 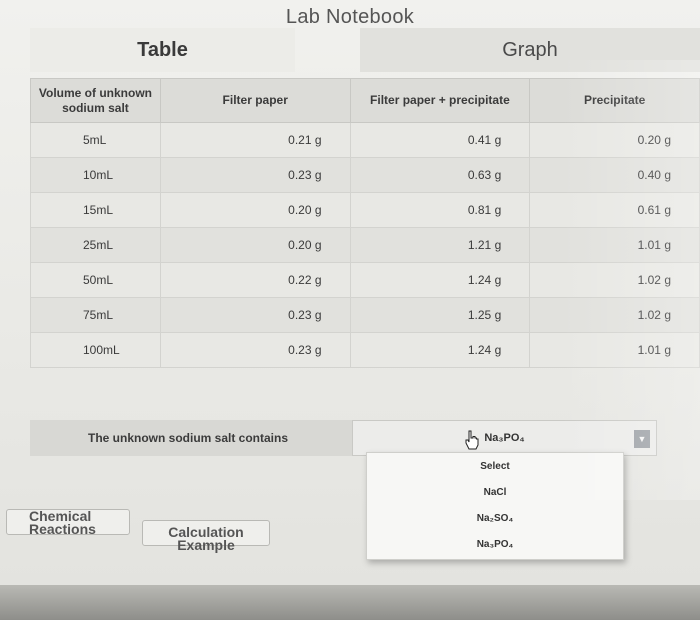 I want to click on cell-filter-paper-precipitate: 0.41 g, so click(x=440, y=140).